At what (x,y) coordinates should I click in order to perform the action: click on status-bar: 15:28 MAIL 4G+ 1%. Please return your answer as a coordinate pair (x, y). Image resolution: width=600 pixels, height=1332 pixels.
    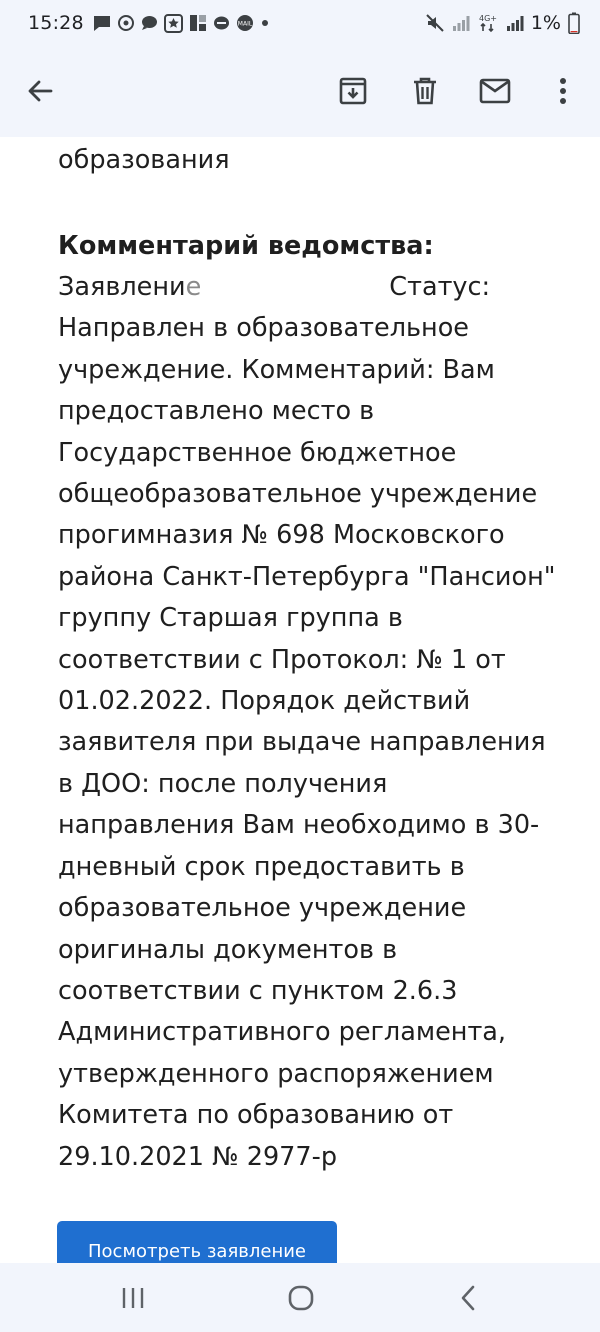
    Looking at the image, I should click on (300, 23).